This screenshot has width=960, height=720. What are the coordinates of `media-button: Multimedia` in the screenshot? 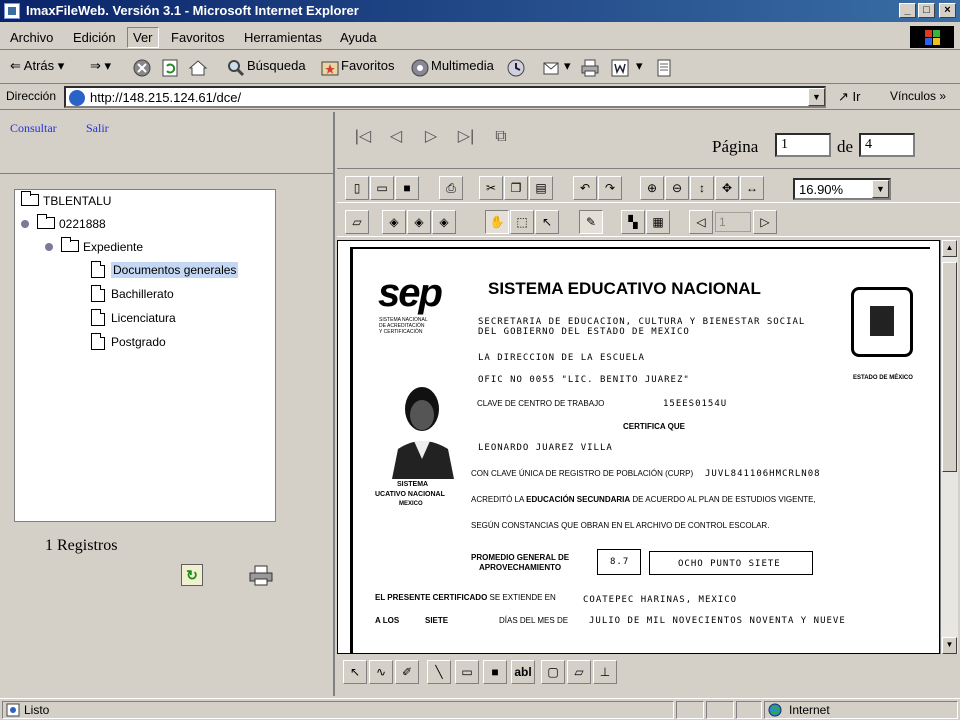 It's located at (462, 65).